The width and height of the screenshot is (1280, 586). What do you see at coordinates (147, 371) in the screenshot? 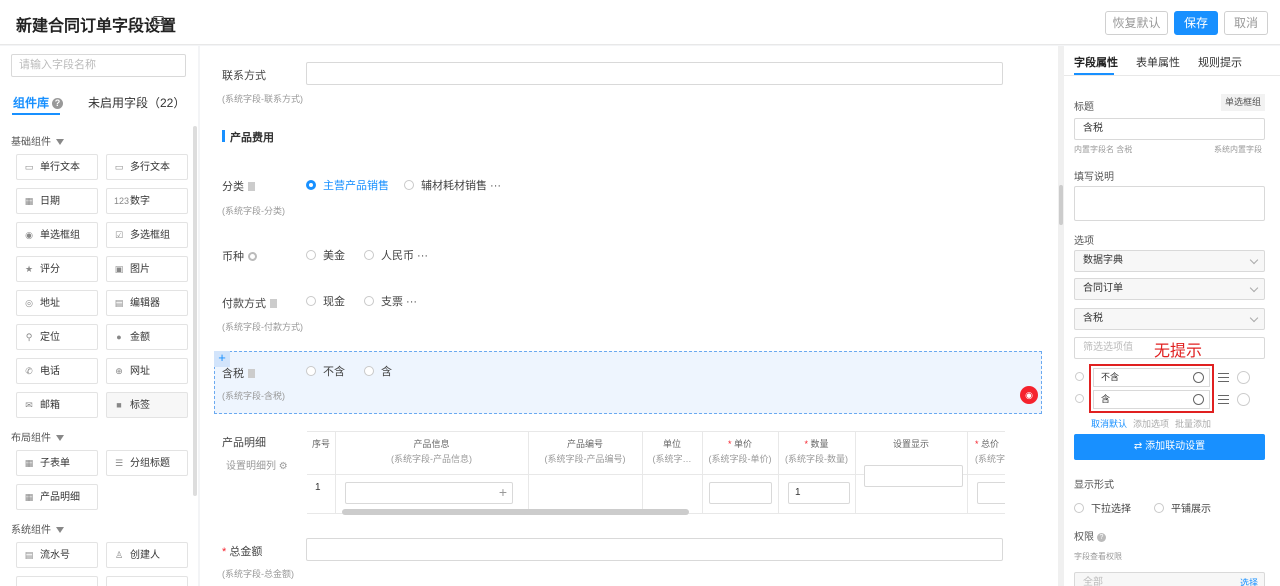
I see `component-url: ⊕ 网址` at bounding box center [147, 371].